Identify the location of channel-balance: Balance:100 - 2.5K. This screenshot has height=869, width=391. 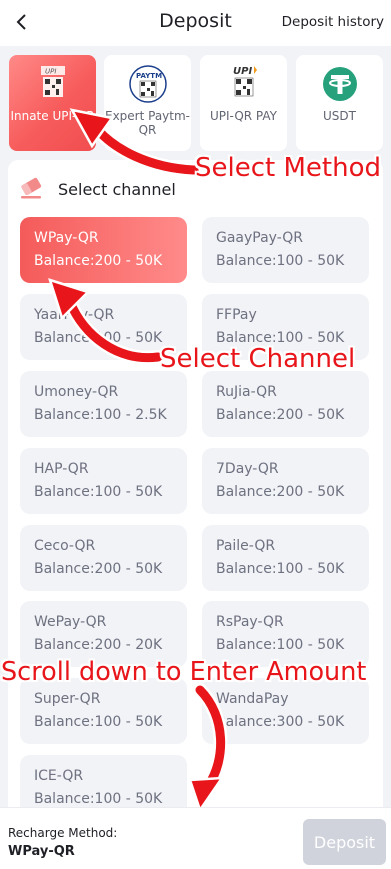
(100, 415).